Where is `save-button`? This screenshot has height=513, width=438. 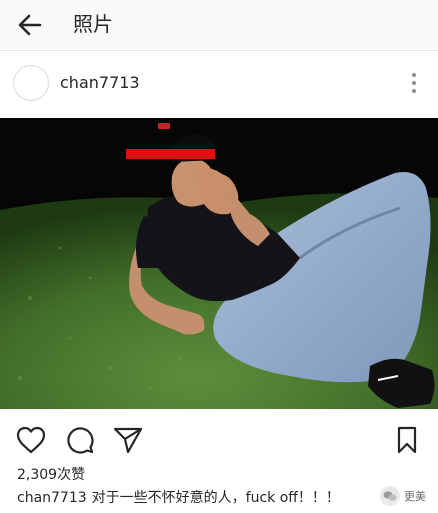 save-button is located at coordinates (407, 440).